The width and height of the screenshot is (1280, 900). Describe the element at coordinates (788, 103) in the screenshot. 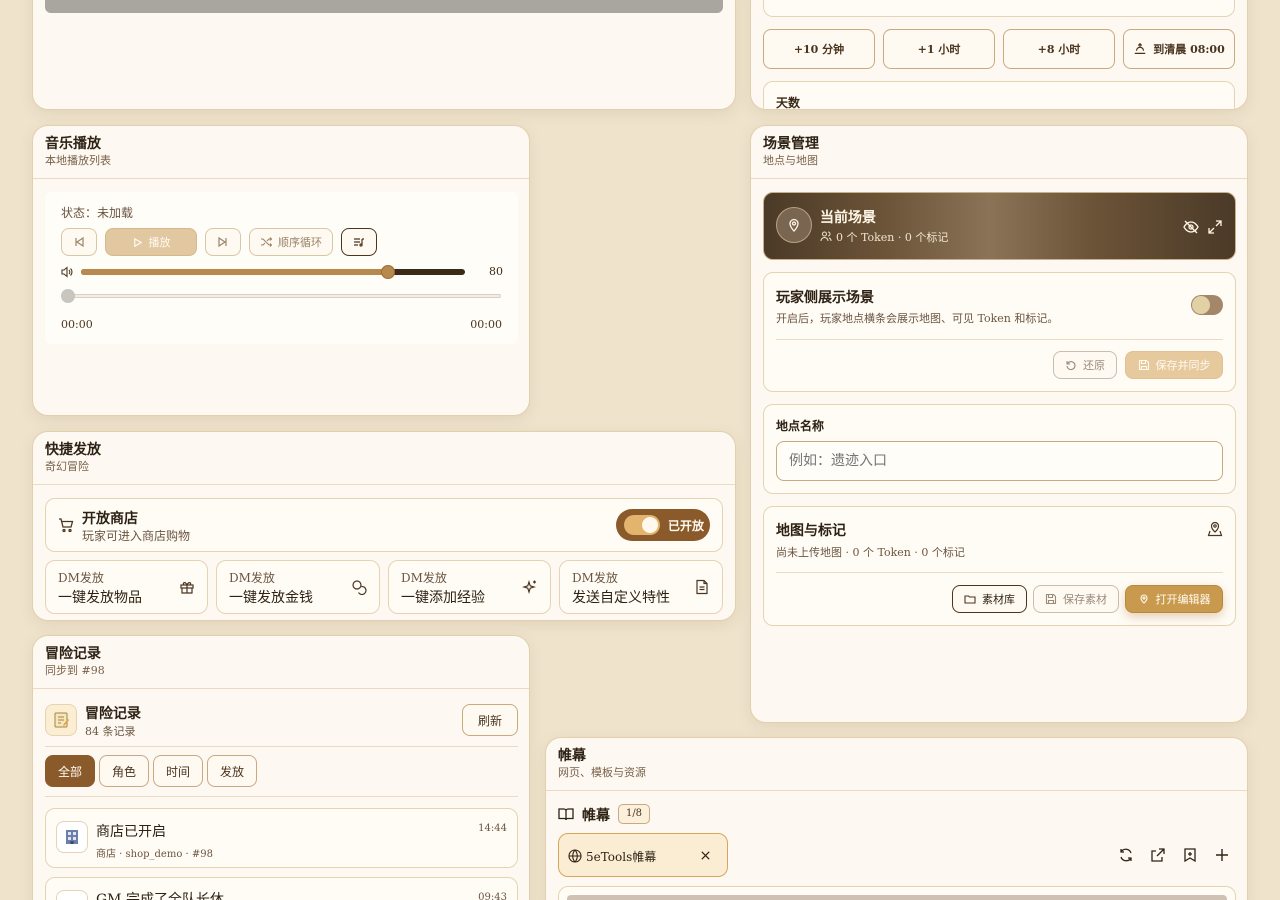

I see `days-label: 天数` at that location.